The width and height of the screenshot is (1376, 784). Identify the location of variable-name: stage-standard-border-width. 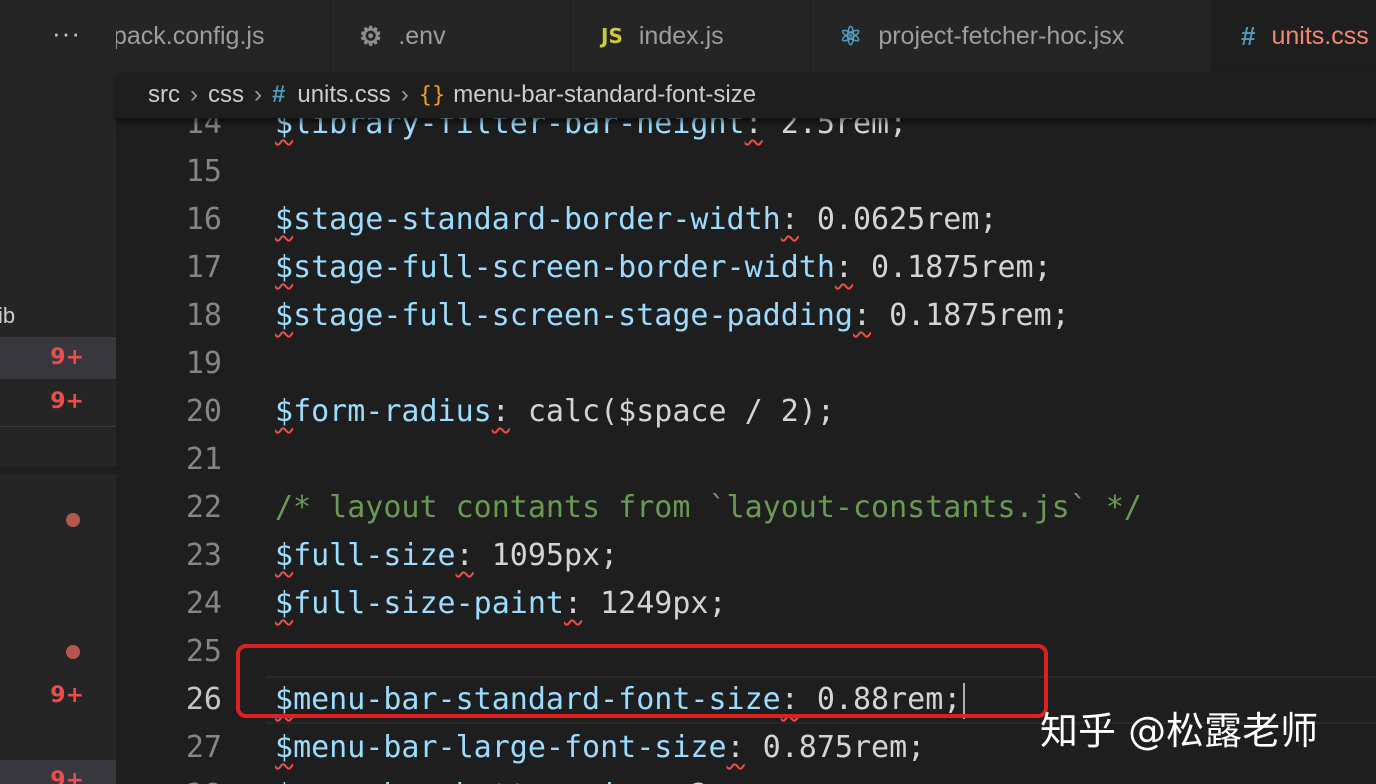
(537, 219).